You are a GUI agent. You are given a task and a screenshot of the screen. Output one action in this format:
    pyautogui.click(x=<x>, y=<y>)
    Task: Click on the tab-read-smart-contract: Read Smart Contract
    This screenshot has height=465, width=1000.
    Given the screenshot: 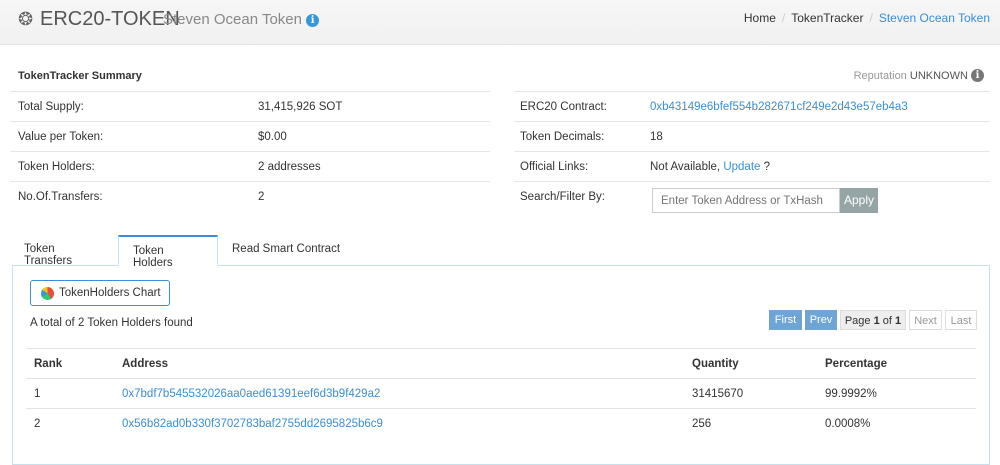 What is the action you would take?
    pyautogui.click(x=288, y=250)
    